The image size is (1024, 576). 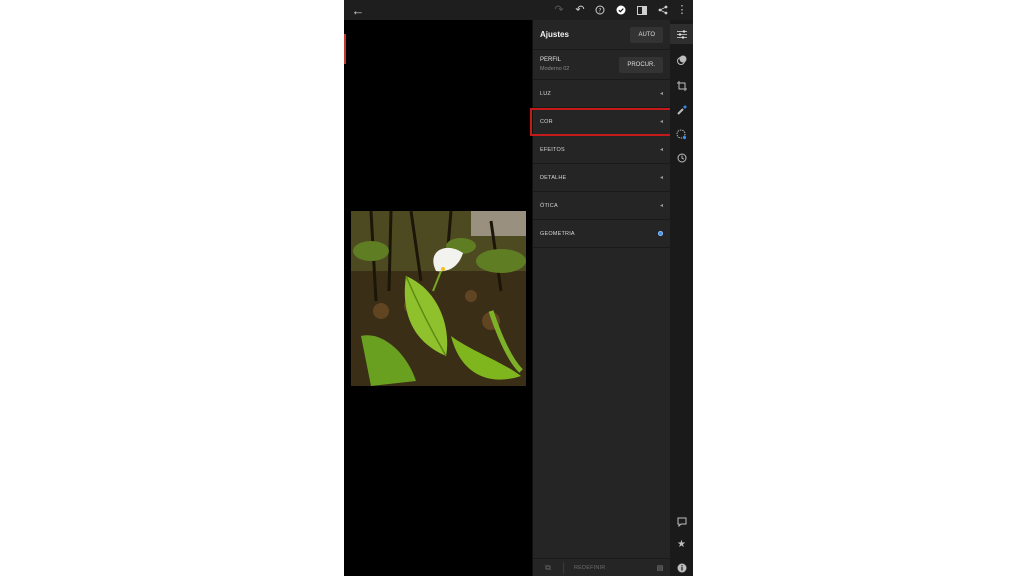 What do you see at coordinates (601, 178) in the screenshot?
I see `section-detail: DETALHE ◂` at bounding box center [601, 178].